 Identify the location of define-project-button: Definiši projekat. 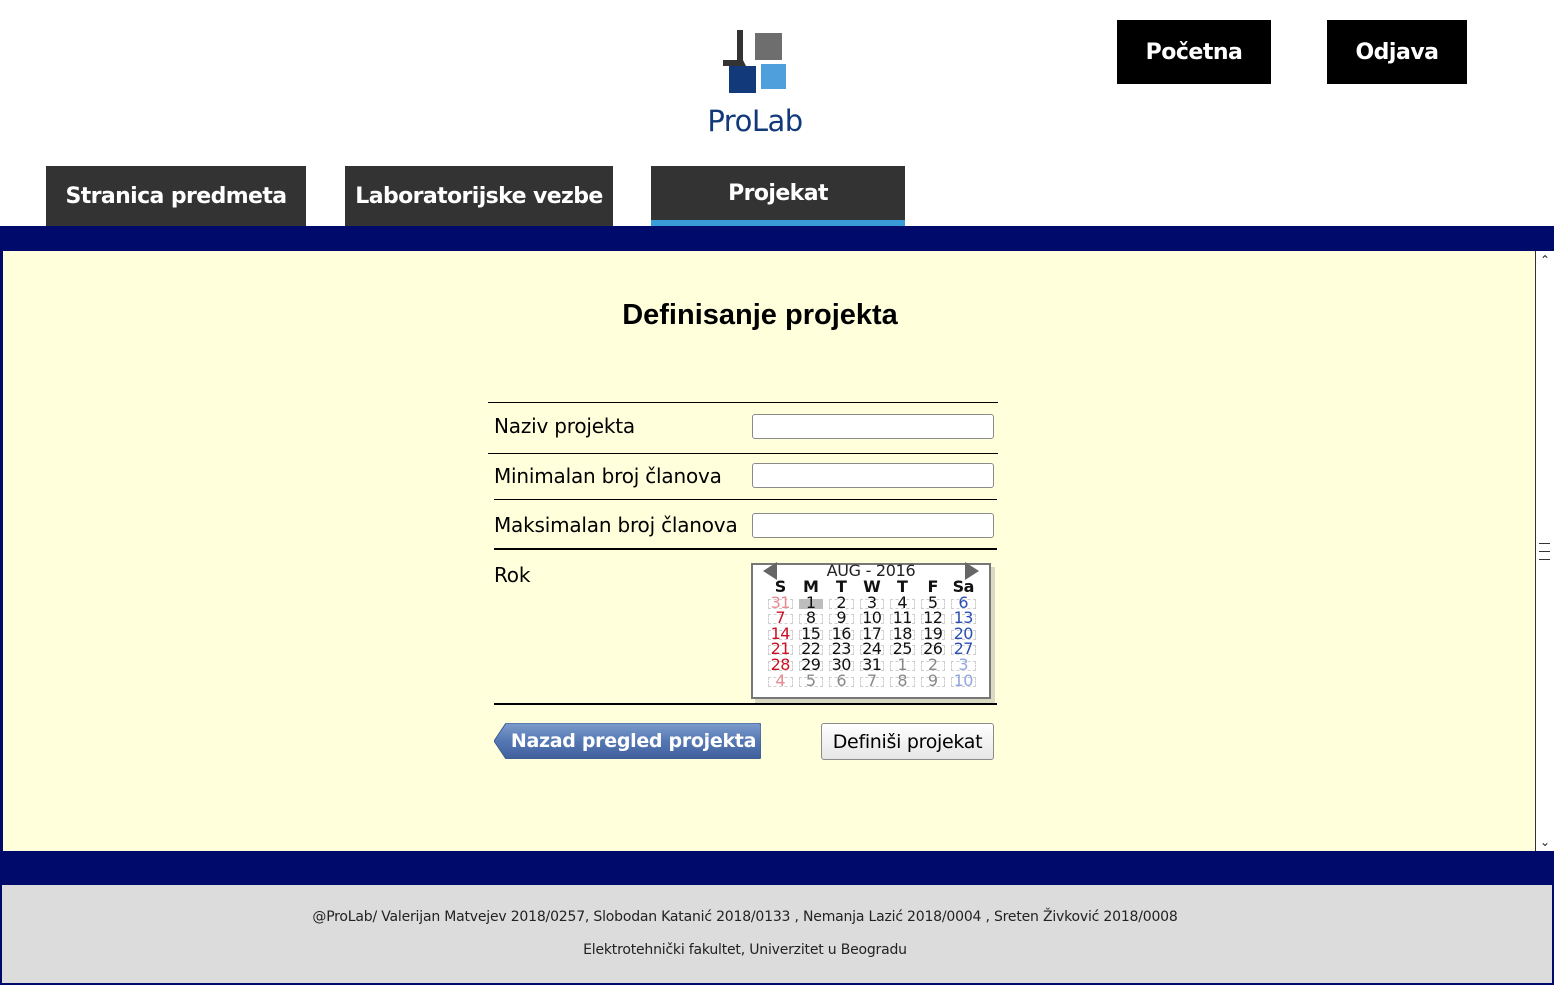
(907, 741).